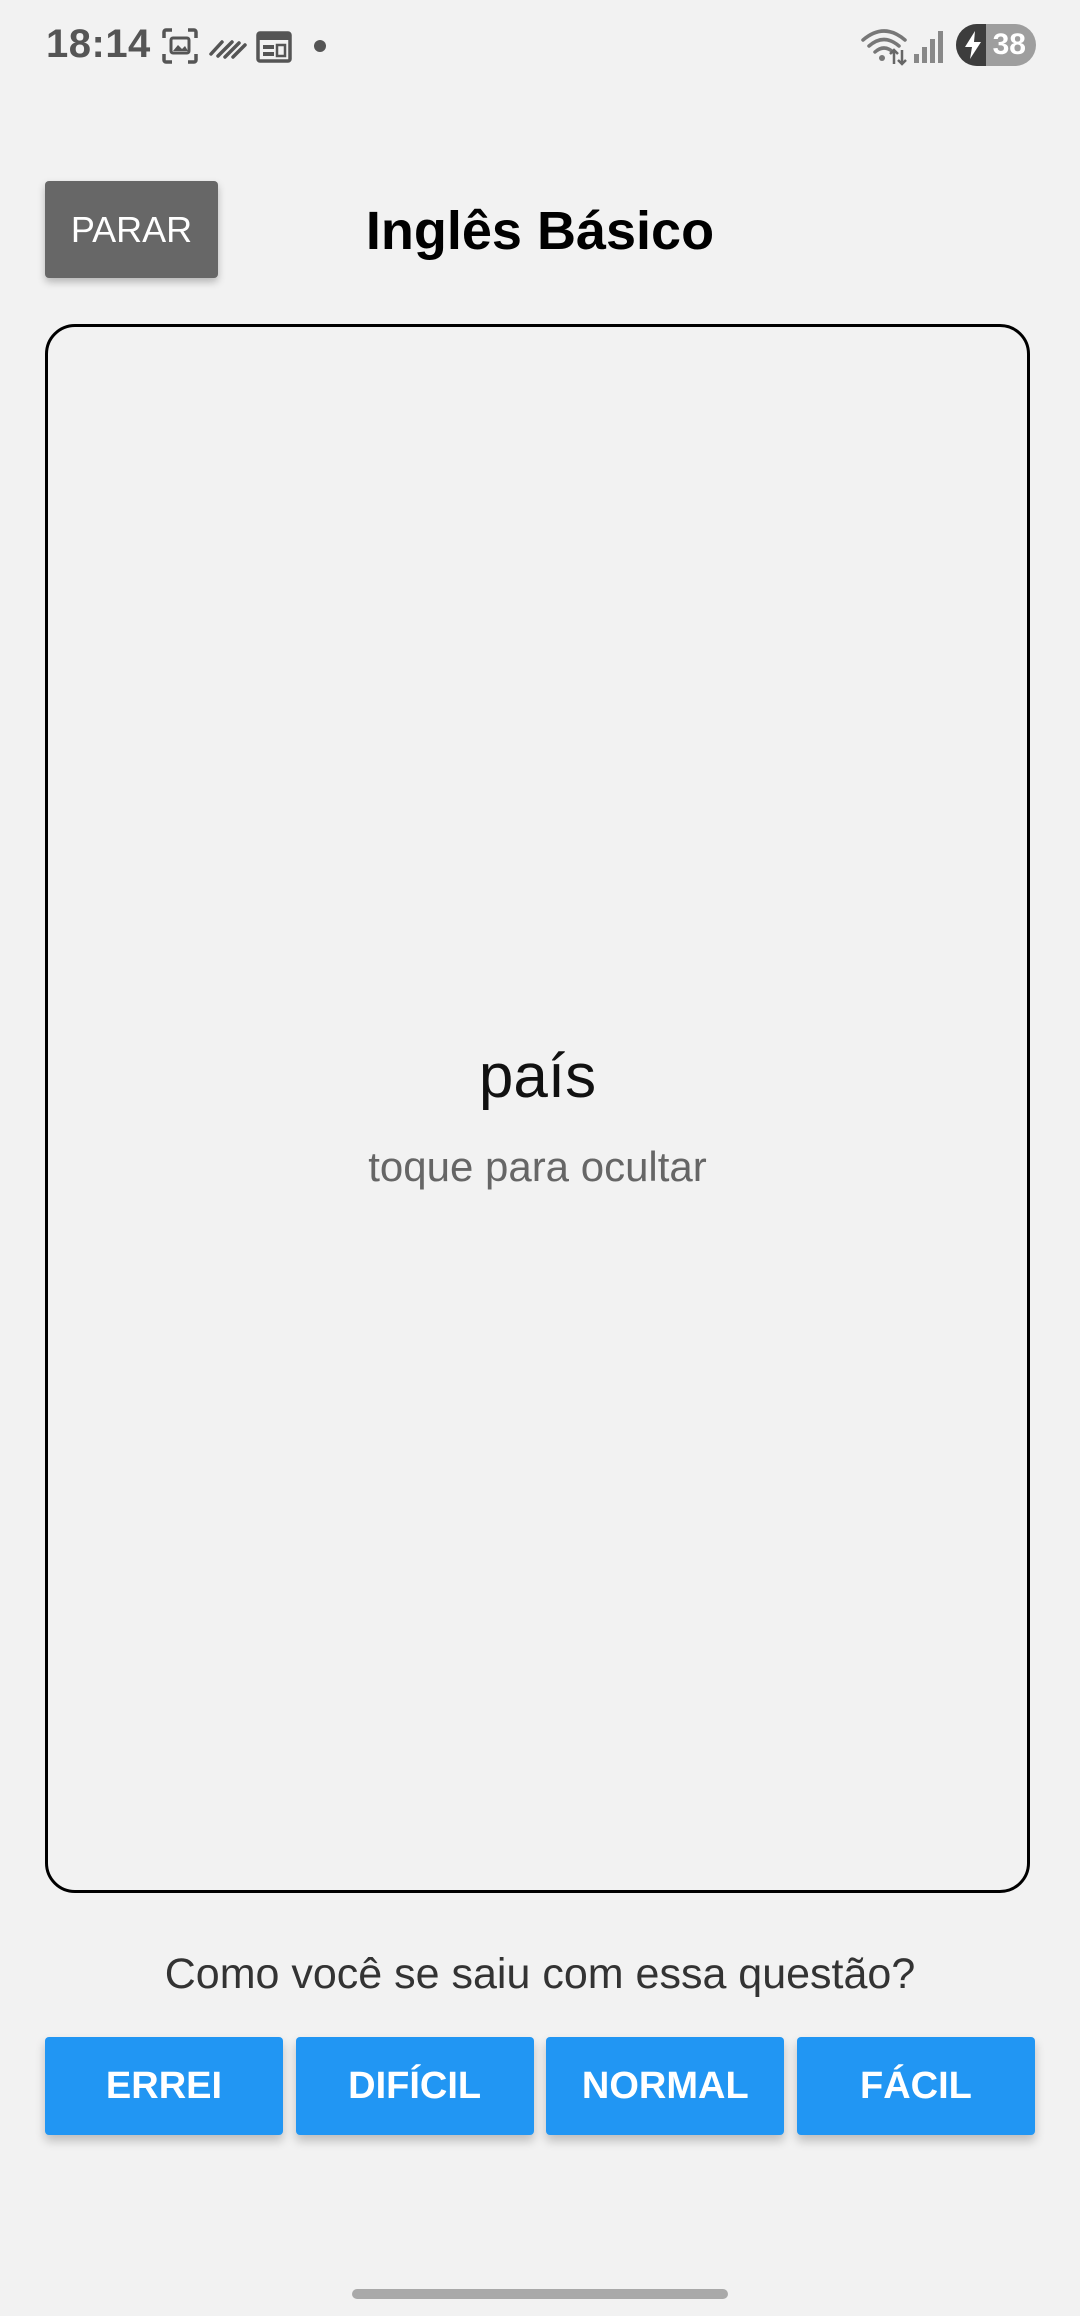 The image size is (1080, 2316). Describe the element at coordinates (665, 2086) in the screenshot. I see `rating-normal-button: NORMAL` at that location.